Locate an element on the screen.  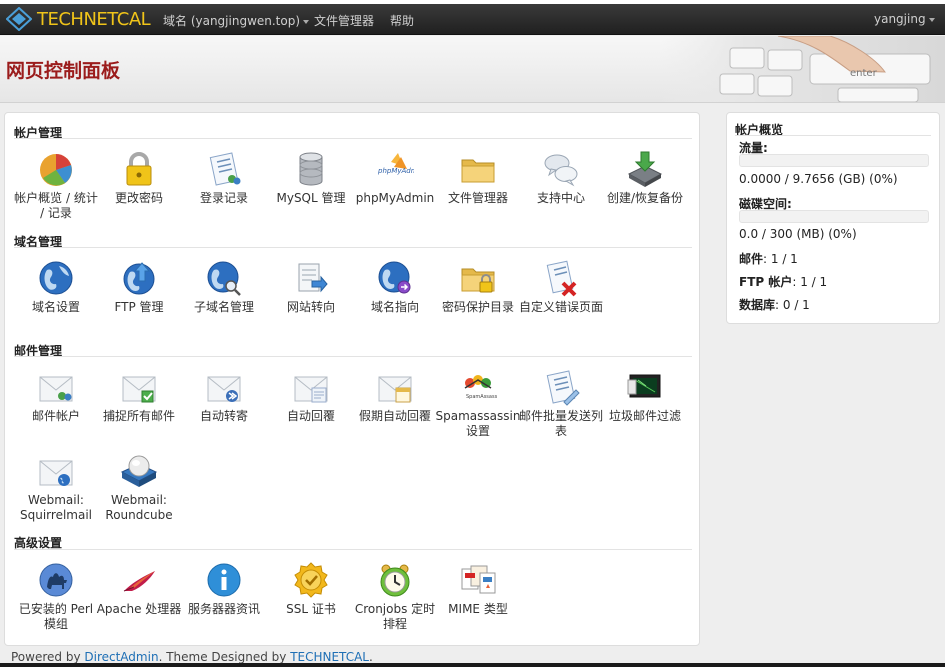
item-backup-restore: 创建/恢复备份 is located at coordinates (645, 178).